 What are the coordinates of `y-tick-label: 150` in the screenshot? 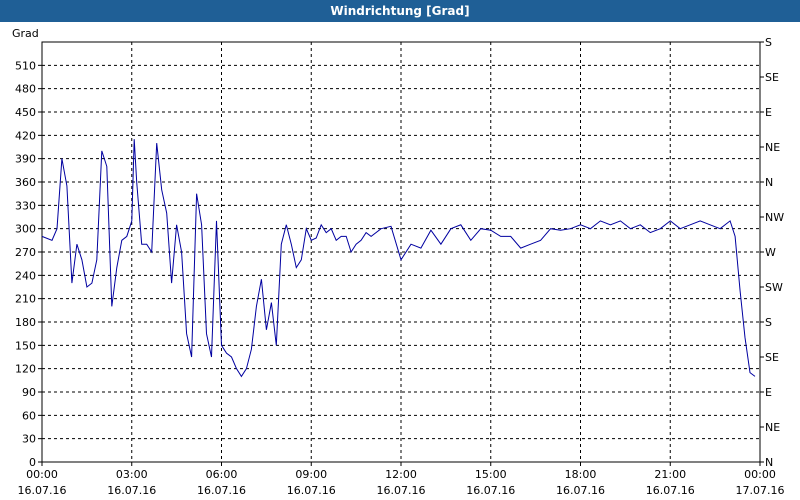 It's located at (25, 345).